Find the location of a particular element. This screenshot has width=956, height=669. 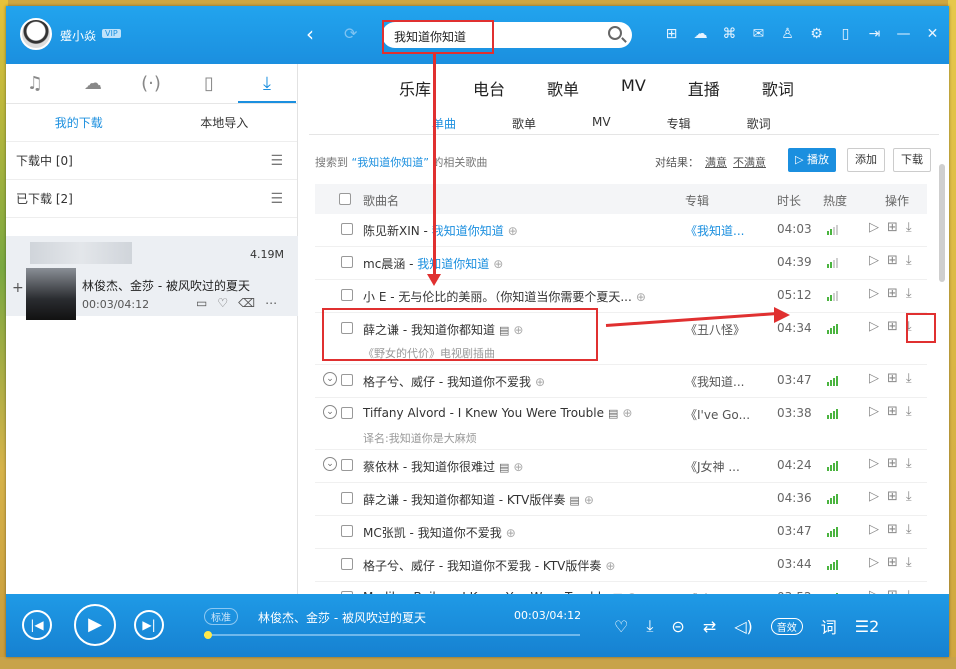

rating-bad-link: 不满意 is located at coordinates (749, 162).